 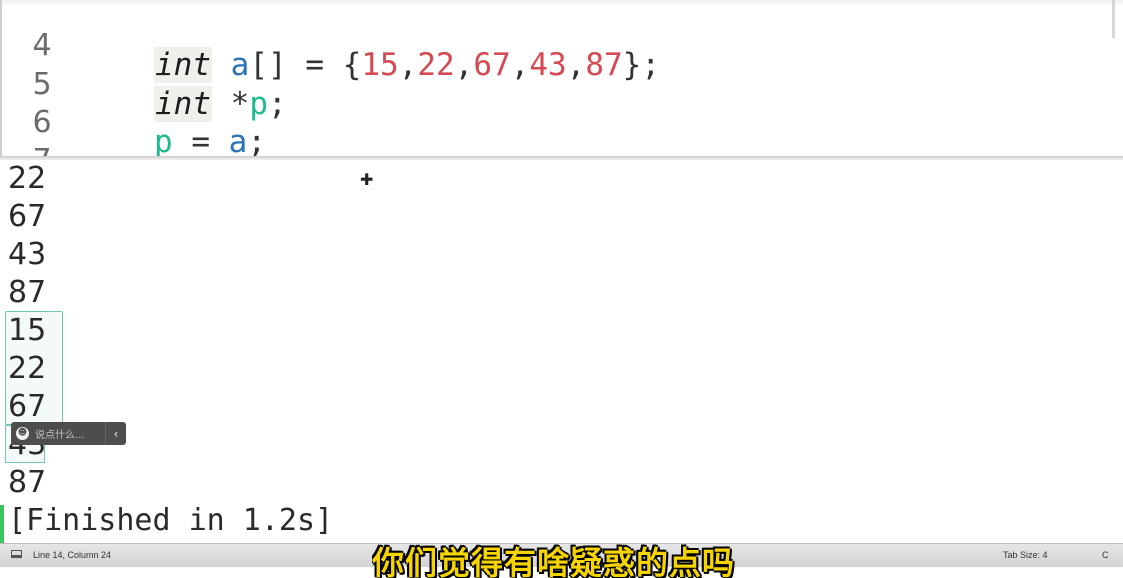 What do you see at coordinates (27, 331) in the screenshot?
I see `output-line: 15` at bounding box center [27, 331].